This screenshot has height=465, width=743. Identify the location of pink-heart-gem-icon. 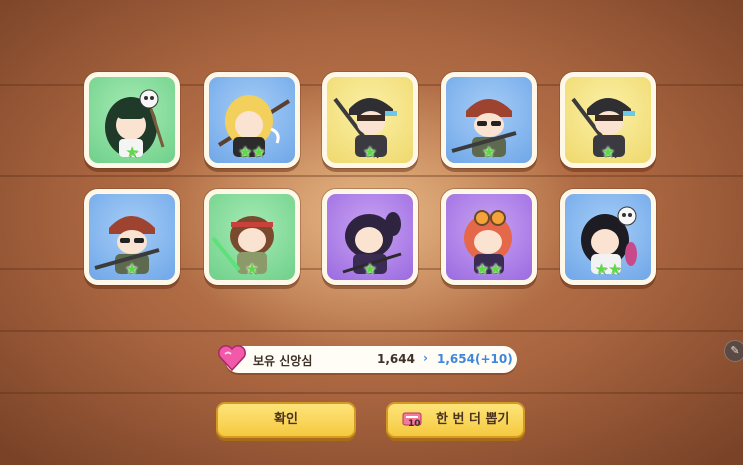
(232, 358).